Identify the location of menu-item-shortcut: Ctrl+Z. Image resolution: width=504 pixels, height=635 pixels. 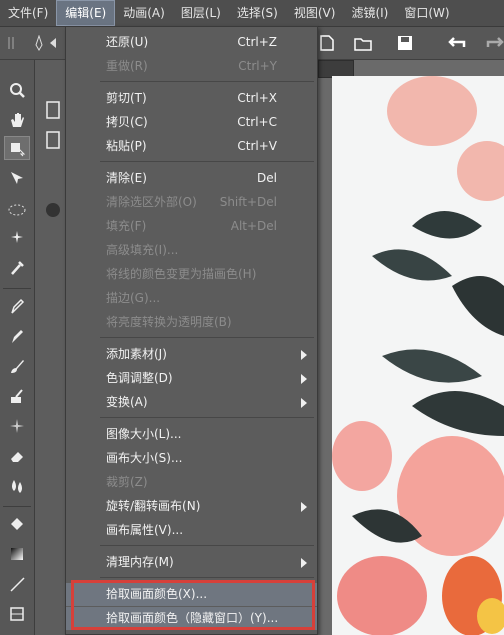
(257, 42).